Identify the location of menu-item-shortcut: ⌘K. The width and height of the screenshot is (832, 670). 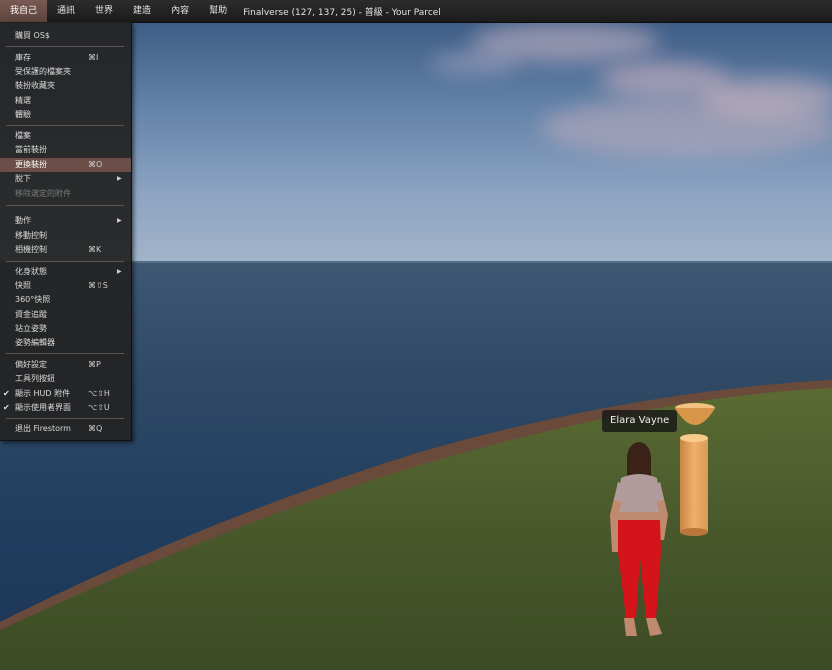
(95, 249).